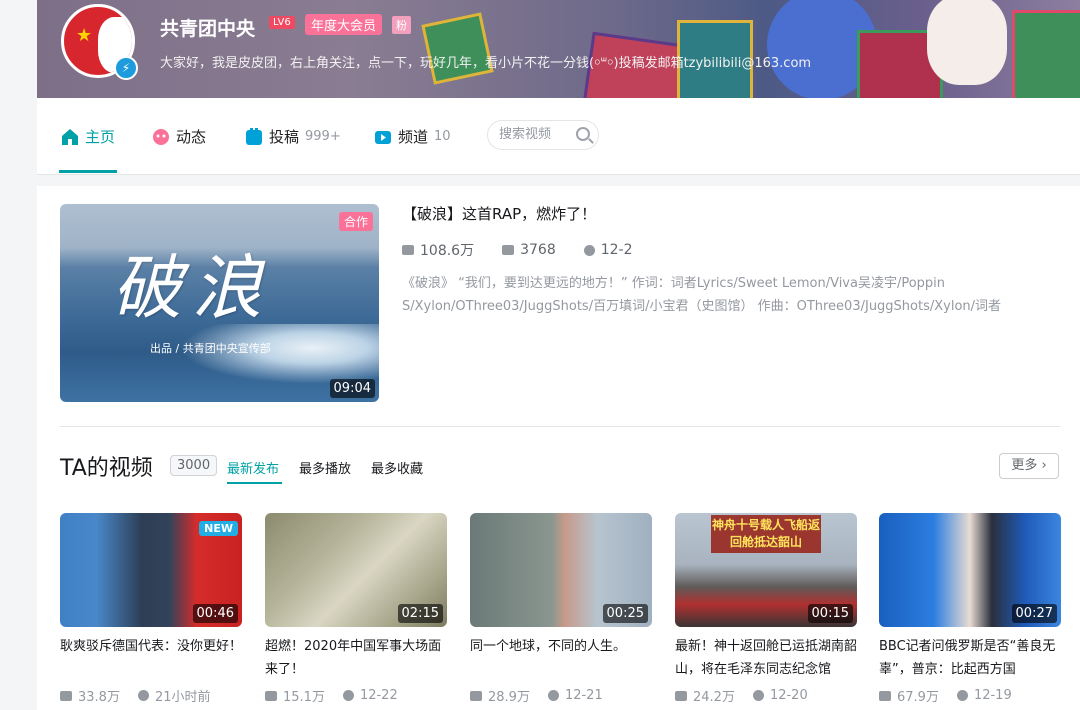 The image size is (1080, 710). Describe the element at coordinates (788, 695) in the screenshot. I see `publish-date: 12-20` at that location.